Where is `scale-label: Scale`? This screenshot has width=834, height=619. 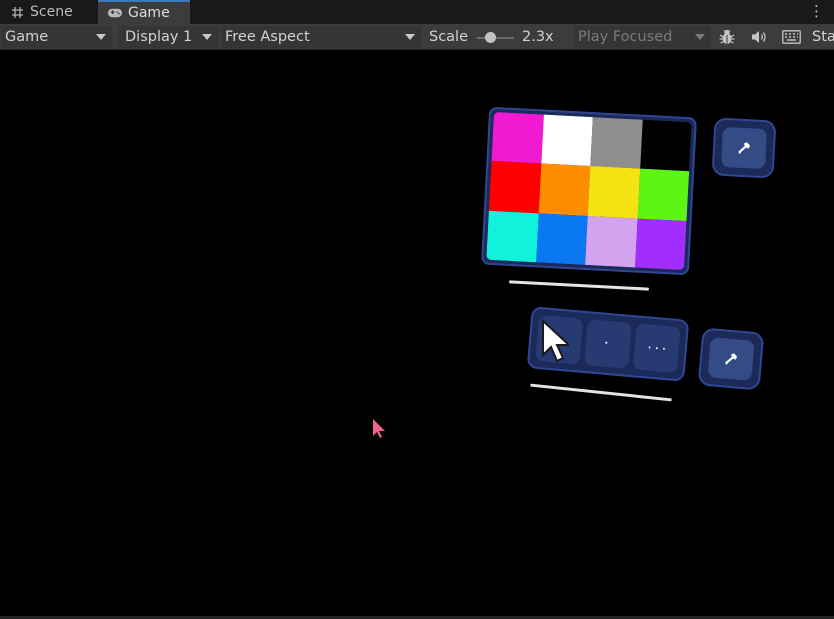
scale-label: Scale is located at coordinates (449, 37).